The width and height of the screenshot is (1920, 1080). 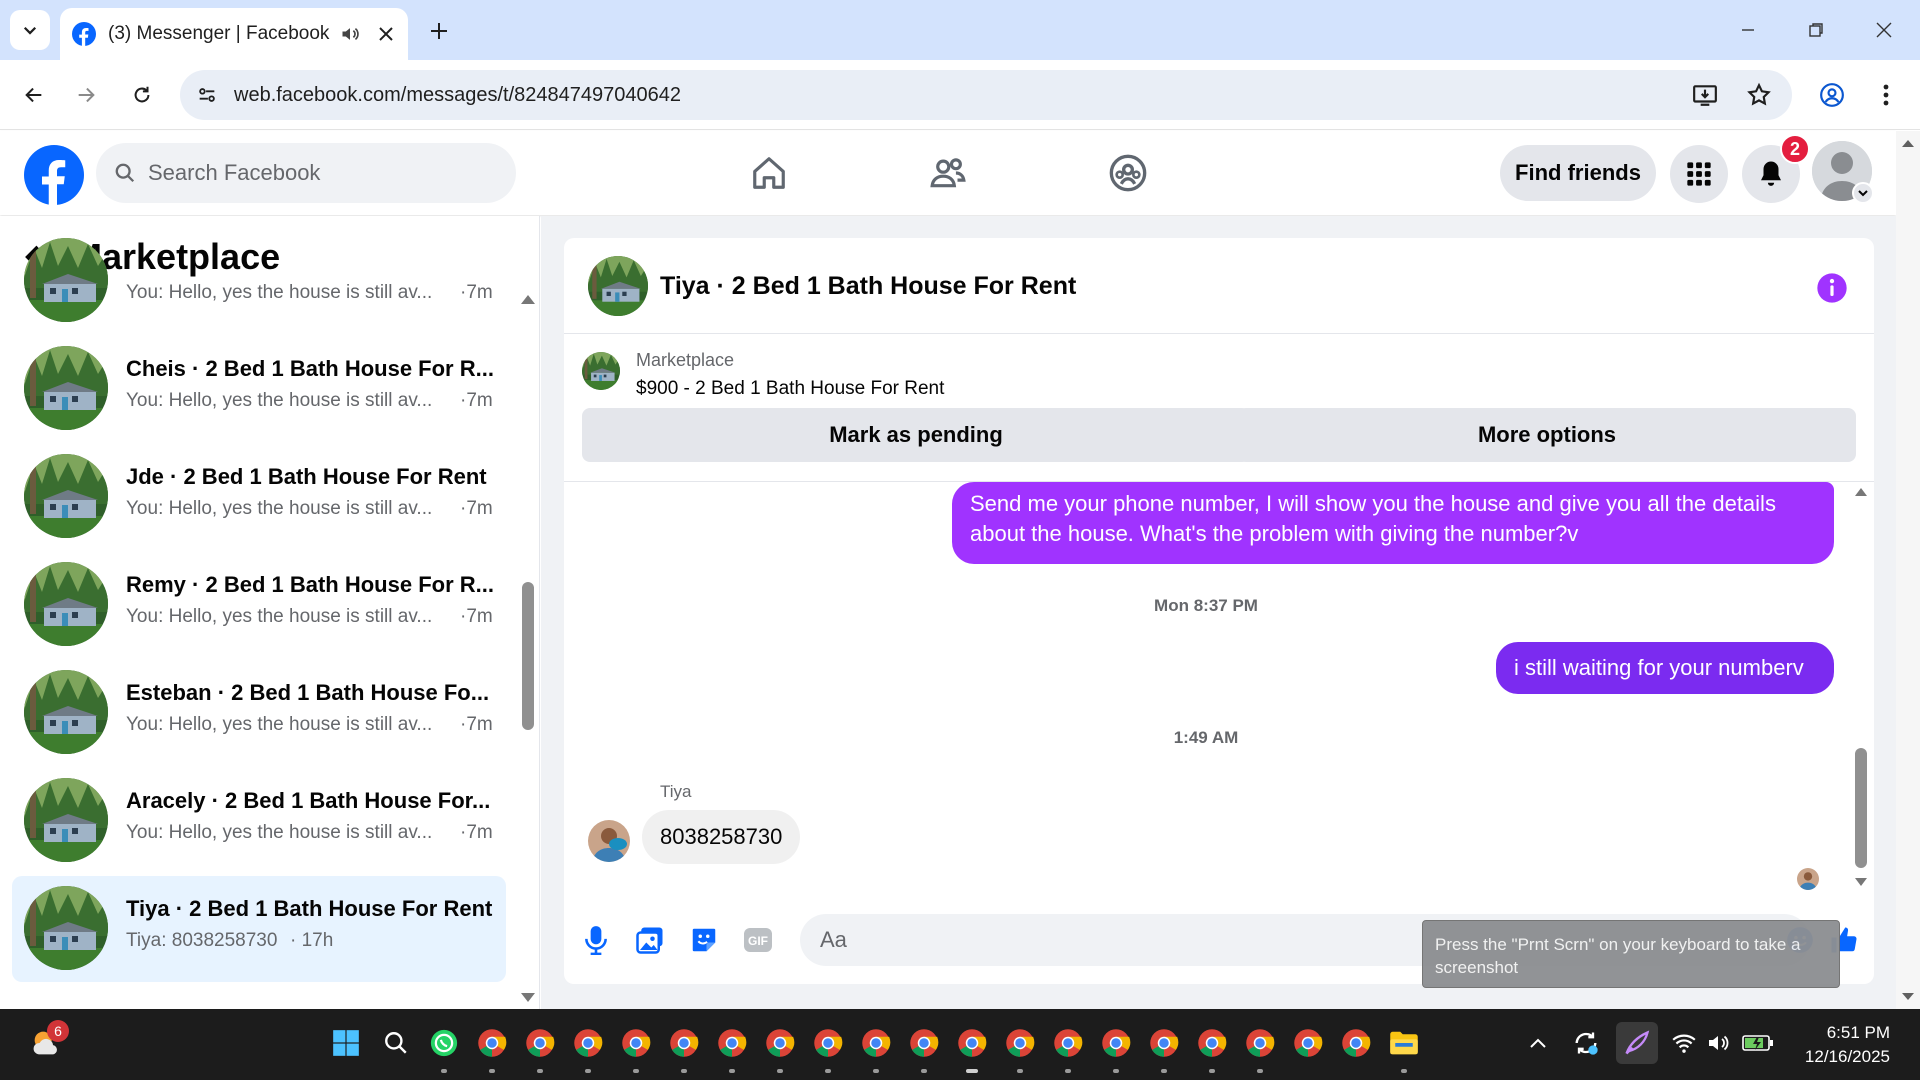 I want to click on nav-friends, so click(x=948, y=173).